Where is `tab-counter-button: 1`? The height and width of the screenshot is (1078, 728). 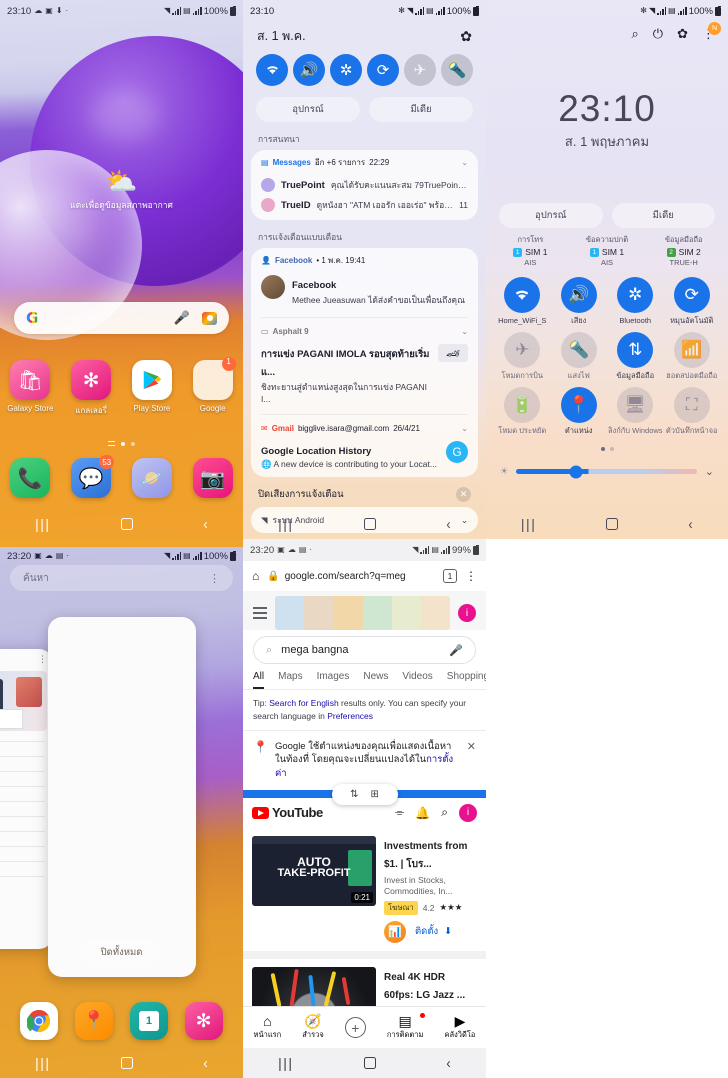 tab-counter-button: 1 is located at coordinates (450, 576).